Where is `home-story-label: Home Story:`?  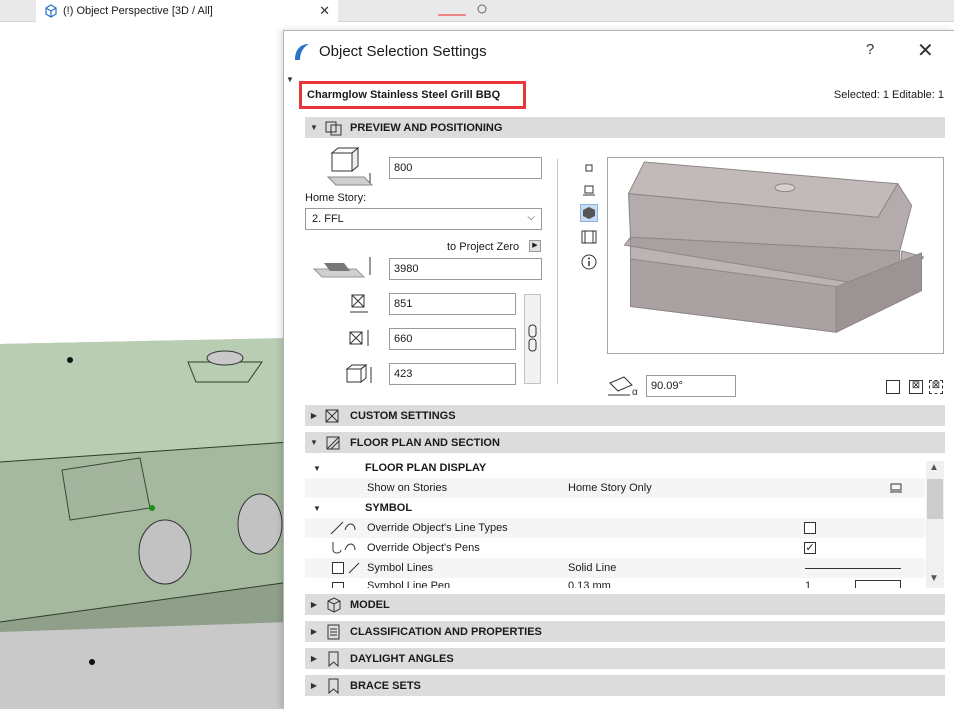 home-story-label: Home Story: is located at coordinates (336, 198).